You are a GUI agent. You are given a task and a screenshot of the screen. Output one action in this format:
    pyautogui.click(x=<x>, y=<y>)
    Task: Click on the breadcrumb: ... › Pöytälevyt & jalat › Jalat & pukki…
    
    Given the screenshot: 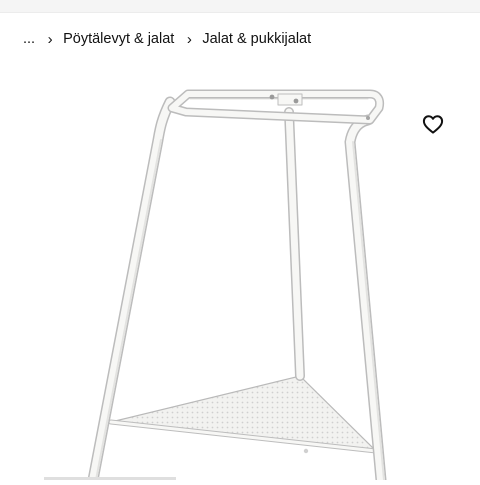 What is the action you would take?
    pyautogui.click(x=167, y=39)
    